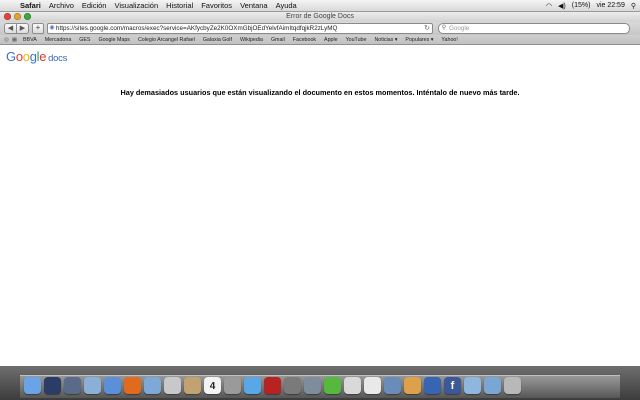 Image resolution: width=640 pixels, height=400 pixels. Describe the element at coordinates (356, 40) in the screenshot. I see `bookmark-item: YouTube` at that location.